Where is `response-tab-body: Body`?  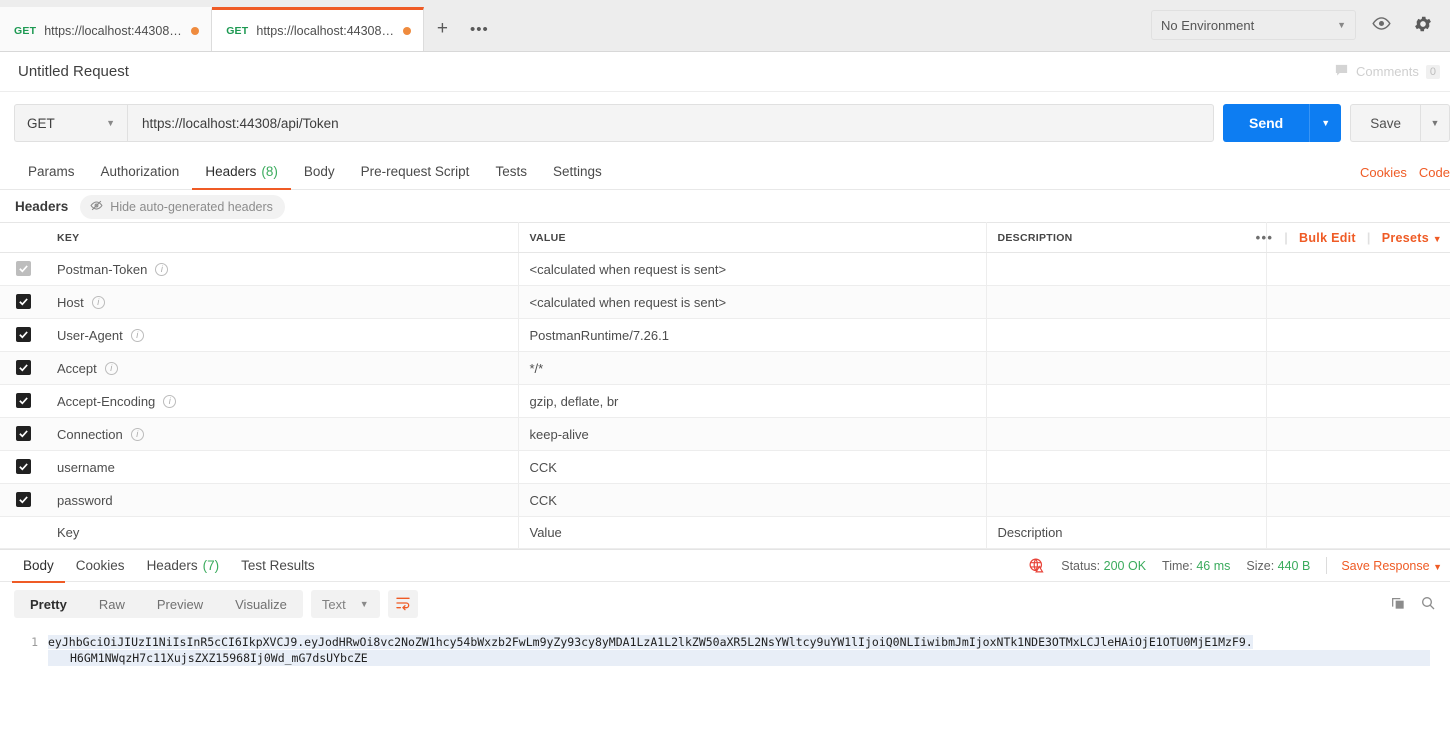 response-tab-body: Body is located at coordinates (38, 566).